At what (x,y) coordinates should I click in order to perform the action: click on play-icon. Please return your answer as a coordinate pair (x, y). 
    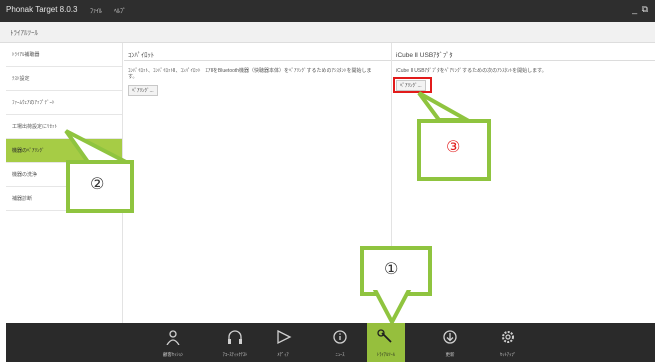
    Looking at the image, I should click on (284, 337).